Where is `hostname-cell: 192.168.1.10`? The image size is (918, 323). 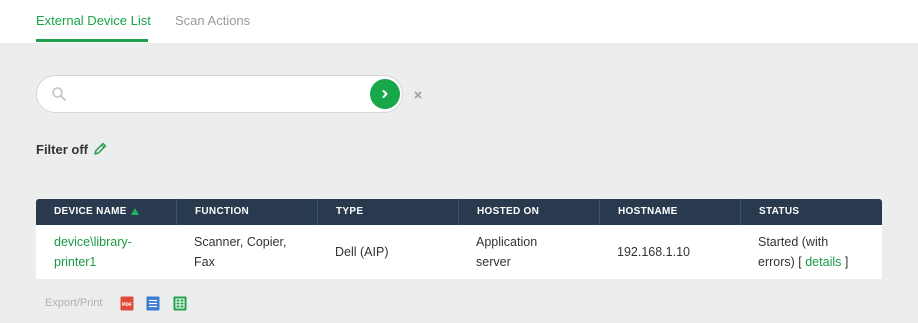
hostname-cell: 192.168.1.10 is located at coordinates (653, 252).